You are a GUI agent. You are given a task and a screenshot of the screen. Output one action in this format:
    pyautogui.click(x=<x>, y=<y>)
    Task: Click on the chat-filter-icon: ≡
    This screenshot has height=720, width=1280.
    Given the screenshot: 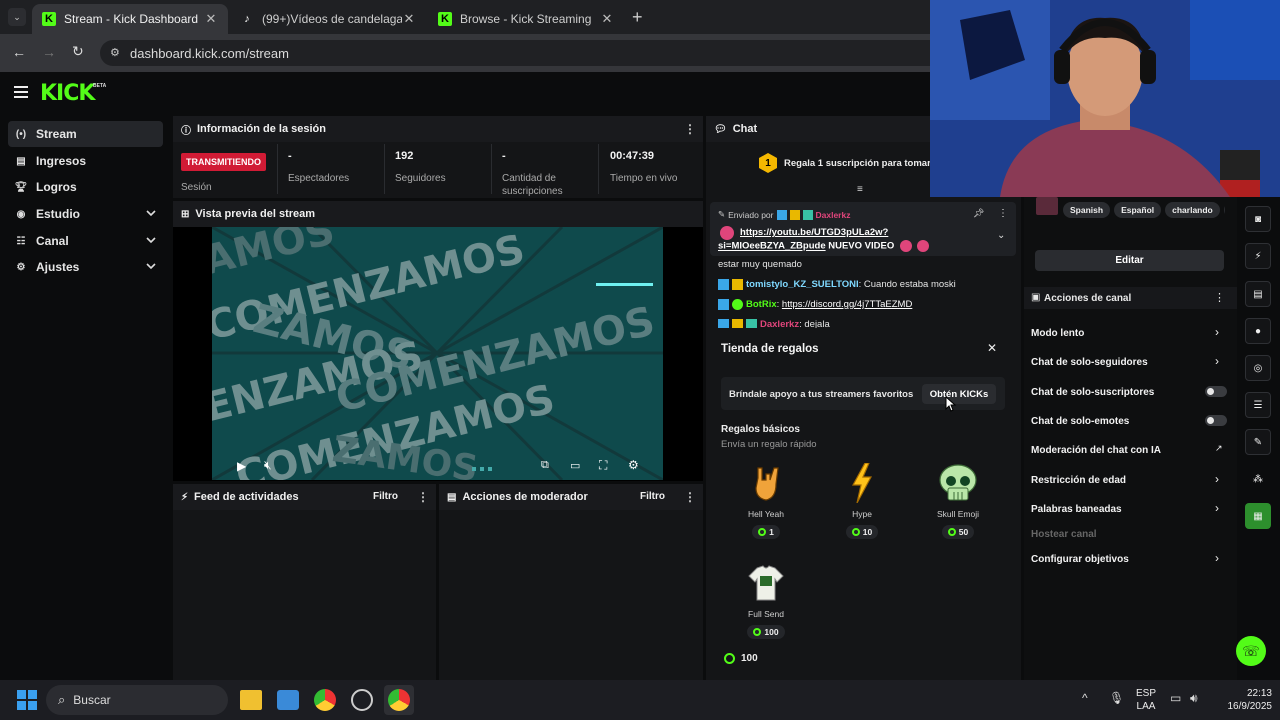 What is the action you would take?
    pyautogui.click(x=860, y=189)
    